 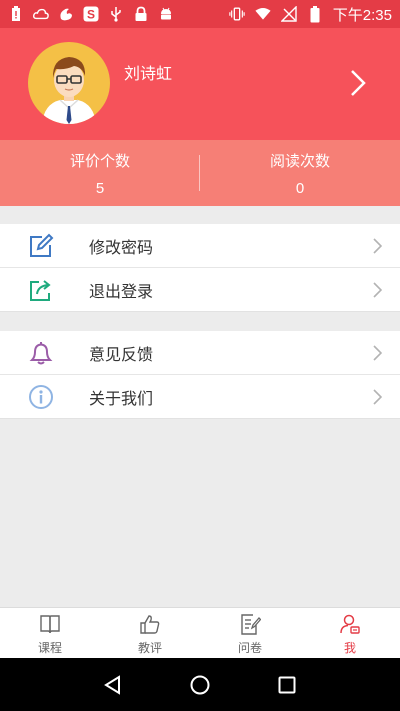 What do you see at coordinates (166, 14) in the screenshot?
I see `android-icon` at bounding box center [166, 14].